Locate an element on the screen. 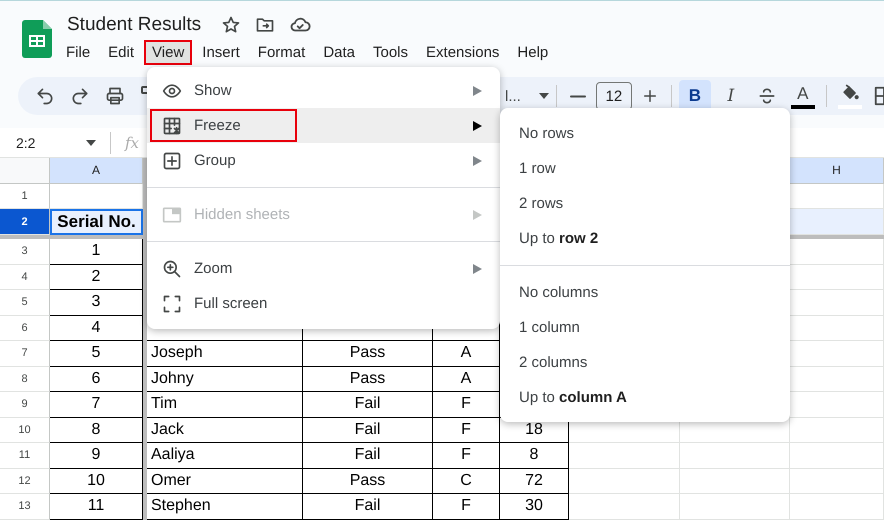 This screenshot has width=884, height=520. function-icon: fx is located at coordinates (132, 143).